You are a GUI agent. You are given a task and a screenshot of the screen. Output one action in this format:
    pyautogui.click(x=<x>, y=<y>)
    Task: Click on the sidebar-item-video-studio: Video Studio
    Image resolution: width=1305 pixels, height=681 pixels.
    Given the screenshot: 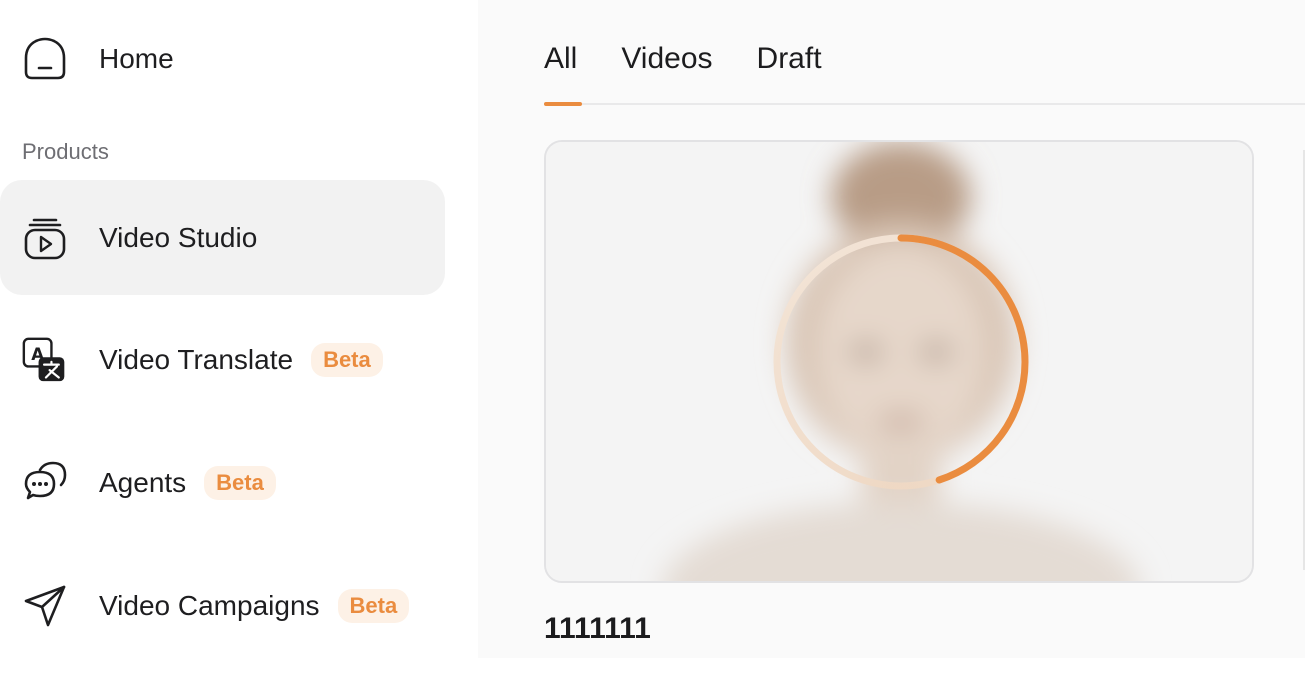 What is the action you would take?
    pyautogui.click(x=222, y=237)
    